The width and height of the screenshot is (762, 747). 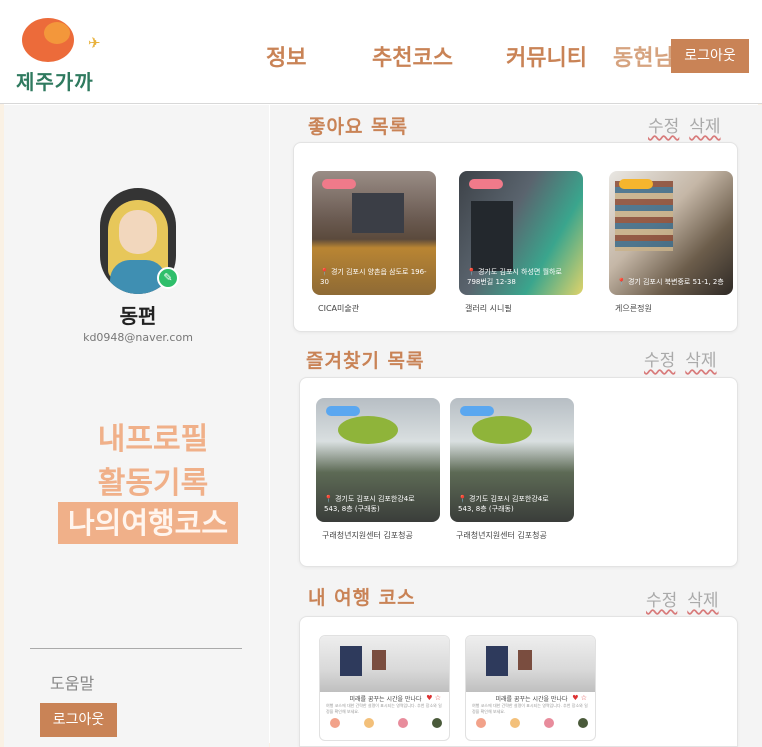 I want to click on logo-orb-icon, so click(x=57, y=33).